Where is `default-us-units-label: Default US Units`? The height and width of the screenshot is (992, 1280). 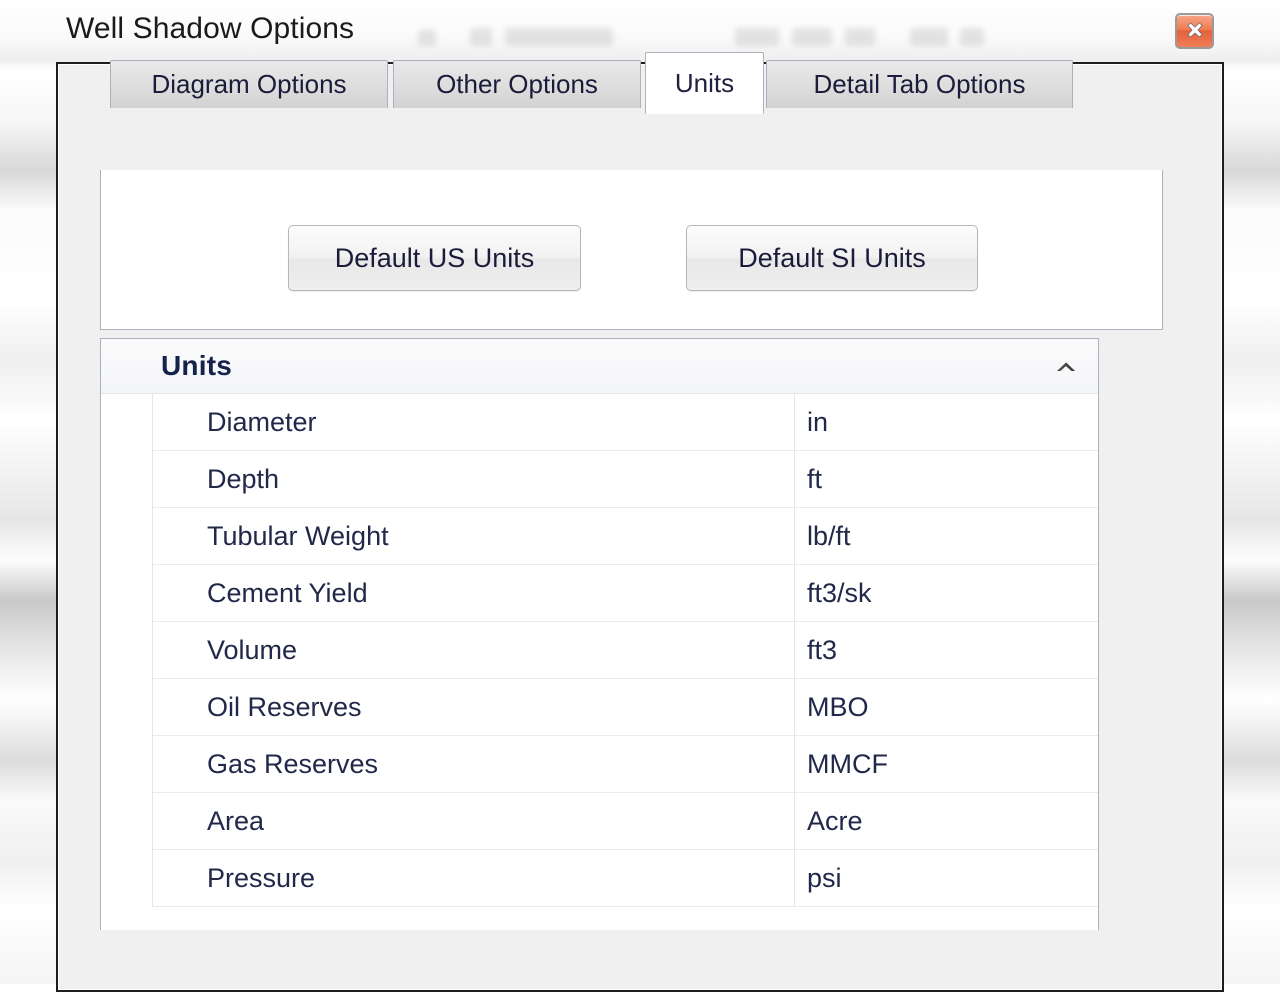 default-us-units-label: Default US Units is located at coordinates (434, 257).